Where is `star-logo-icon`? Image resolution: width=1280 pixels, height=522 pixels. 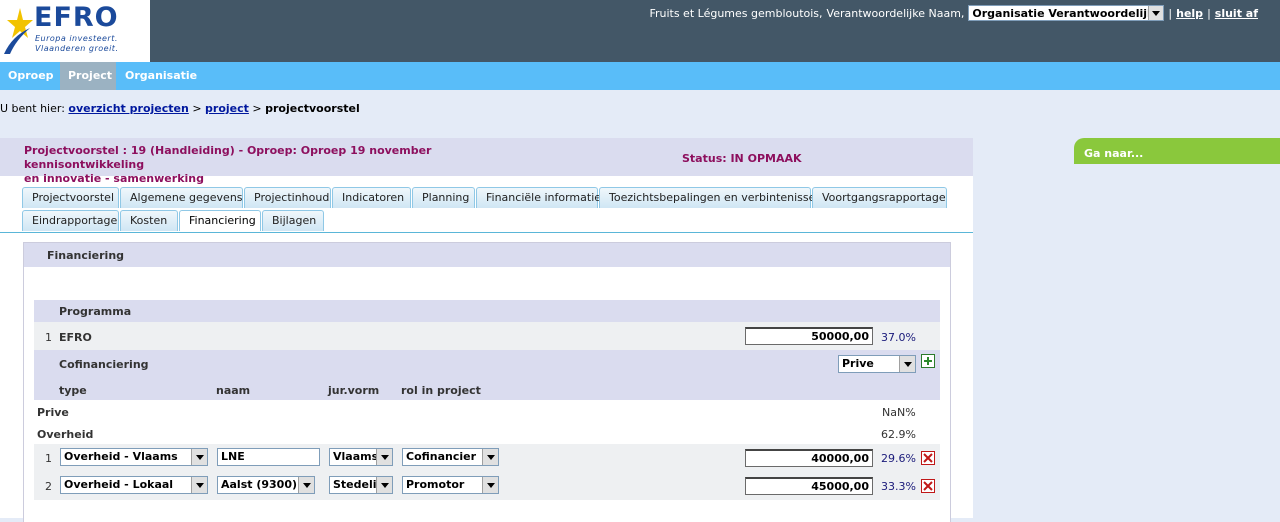 star-logo-icon is located at coordinates (18, 31).